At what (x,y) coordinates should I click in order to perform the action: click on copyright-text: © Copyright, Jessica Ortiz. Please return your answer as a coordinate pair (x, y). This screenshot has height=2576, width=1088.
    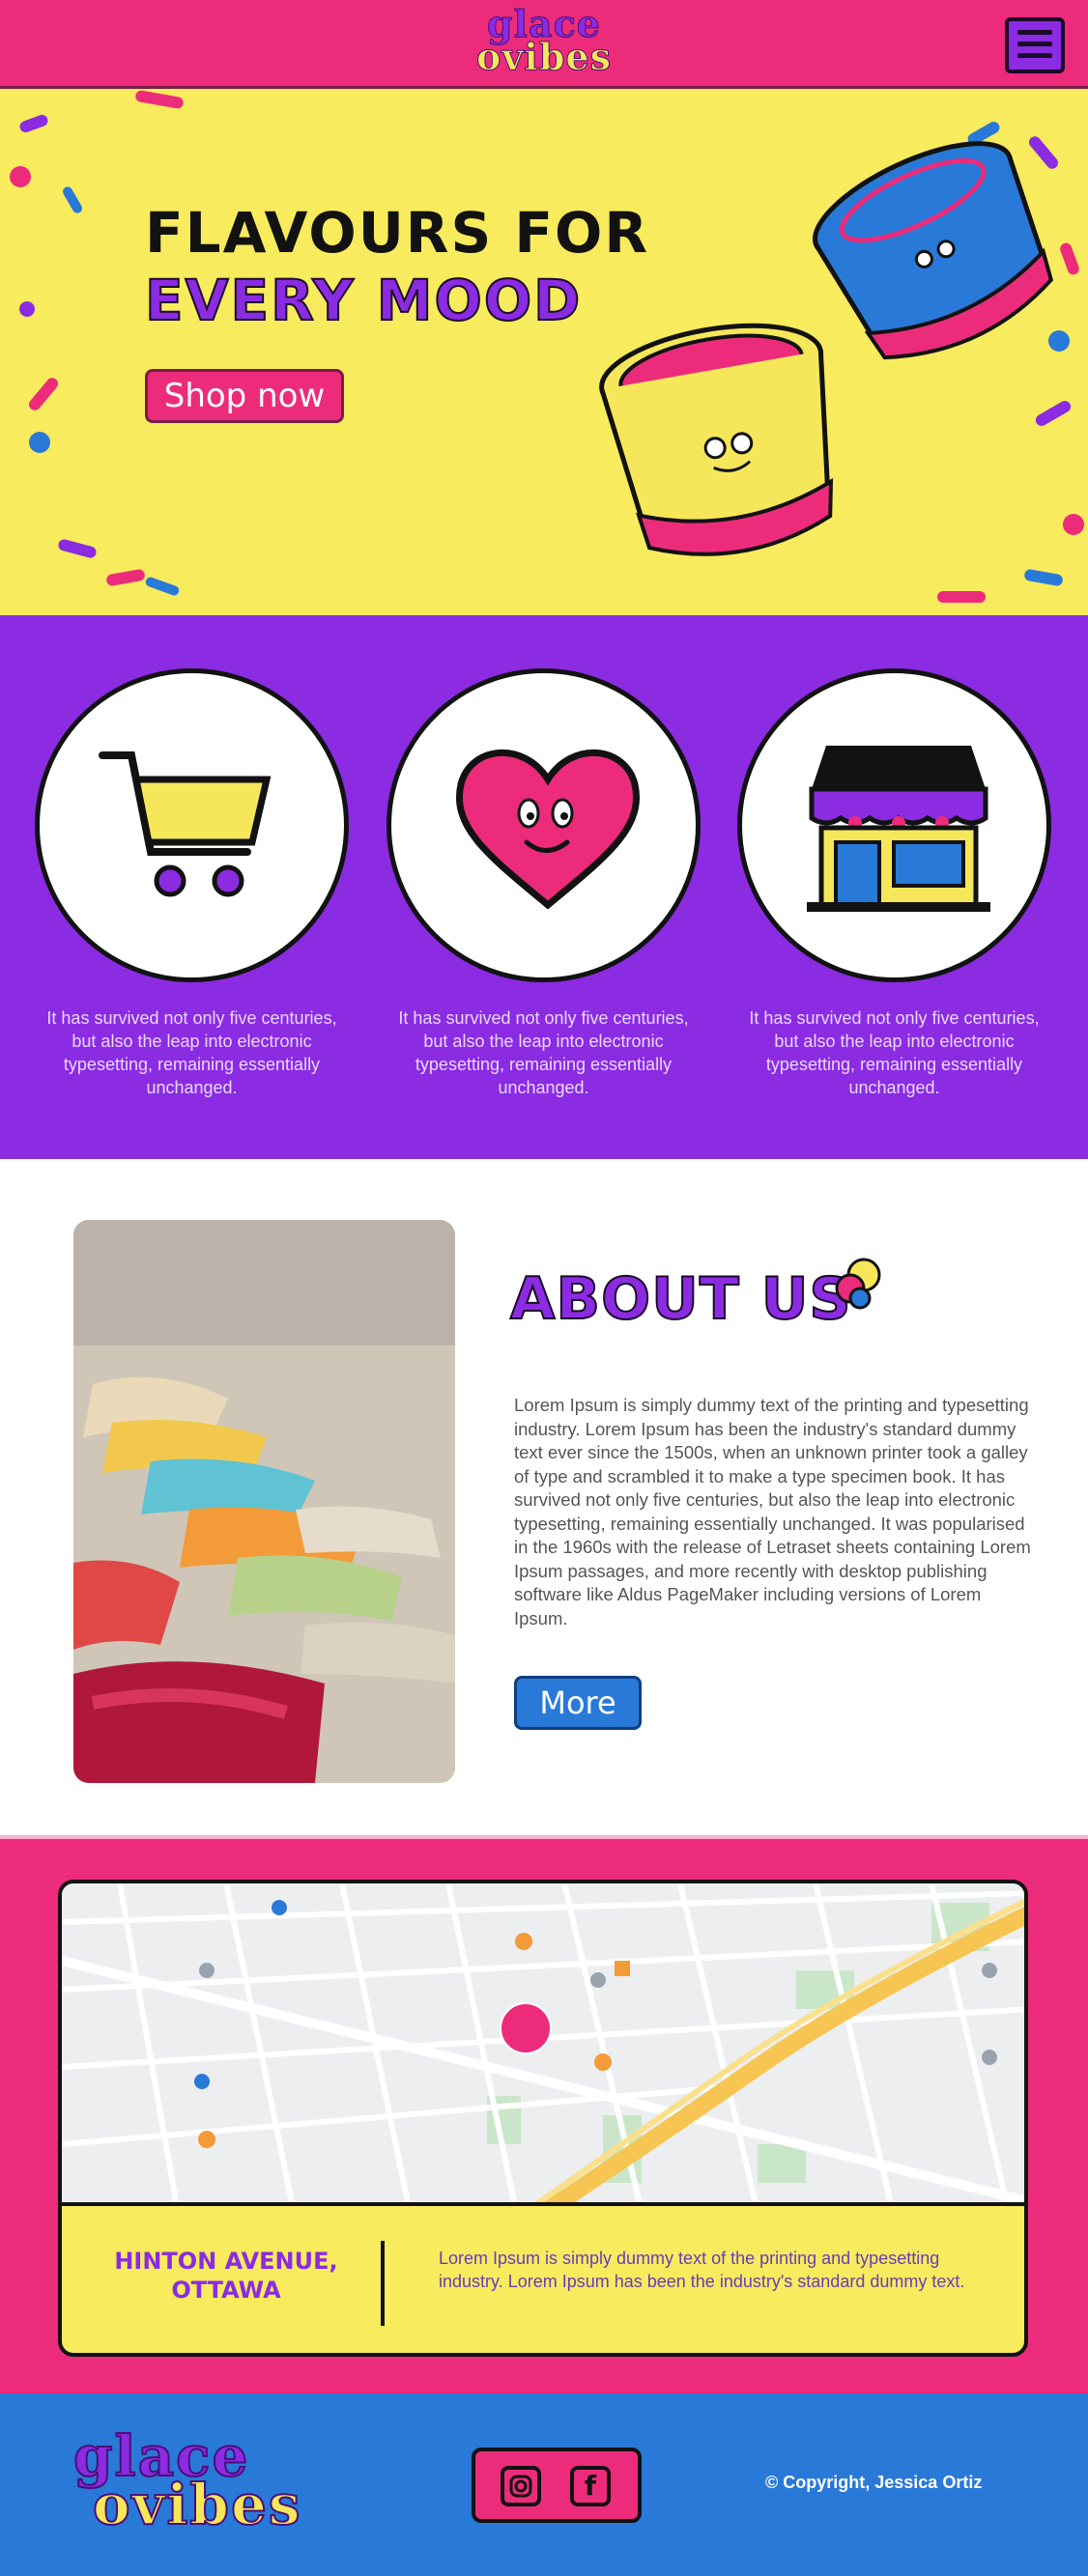
    Looking at the image, I should click on (874, 2482).